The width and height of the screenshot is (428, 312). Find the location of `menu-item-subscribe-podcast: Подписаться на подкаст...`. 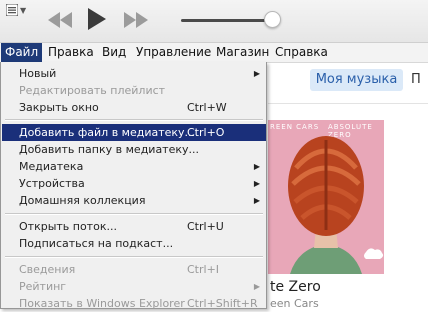

menu-item-subscribe-podcast: Подписаться на подкаст... is located at coordinates (134, 243).